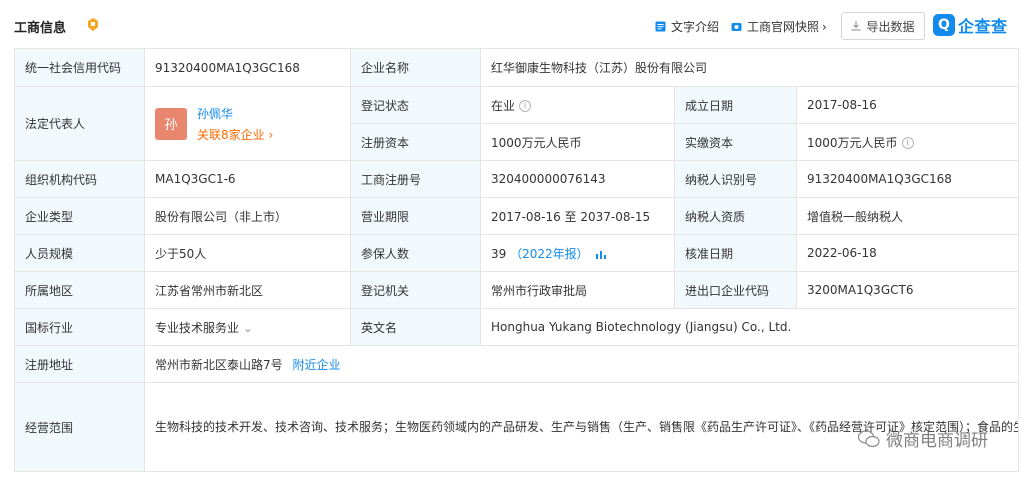 Image resolution: width=1024 pixels, height=487 pixels. What do you see at coordinates (231, 134) in the screenshot?
I see `related-companies-label: 关联8家企业` at bounding box center [231, 134].